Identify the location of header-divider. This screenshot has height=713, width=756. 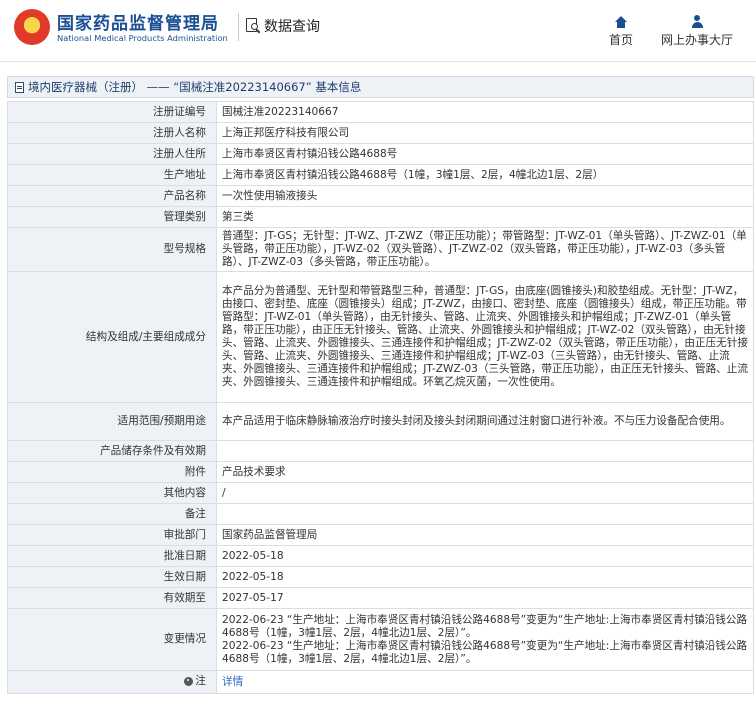
(238, 27).